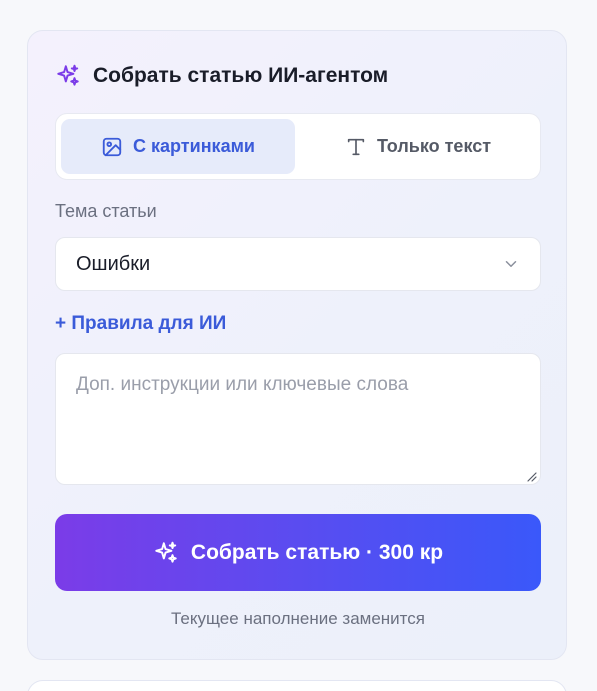 This screenshot has height=691, width=597. Describe the element at coordinates (434, 146) in the screenshot. I see `mode-text-only-label: Только текст` at that location.